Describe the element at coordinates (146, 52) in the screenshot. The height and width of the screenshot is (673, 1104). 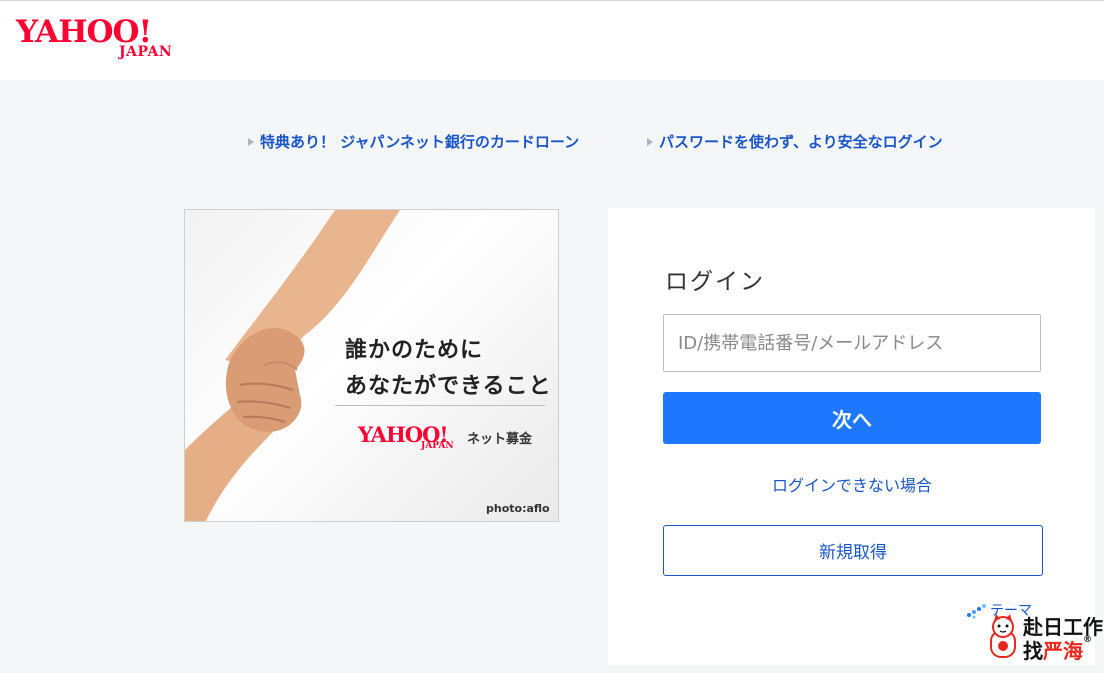
I see `logo-sub-text: JAPAN` at that location.